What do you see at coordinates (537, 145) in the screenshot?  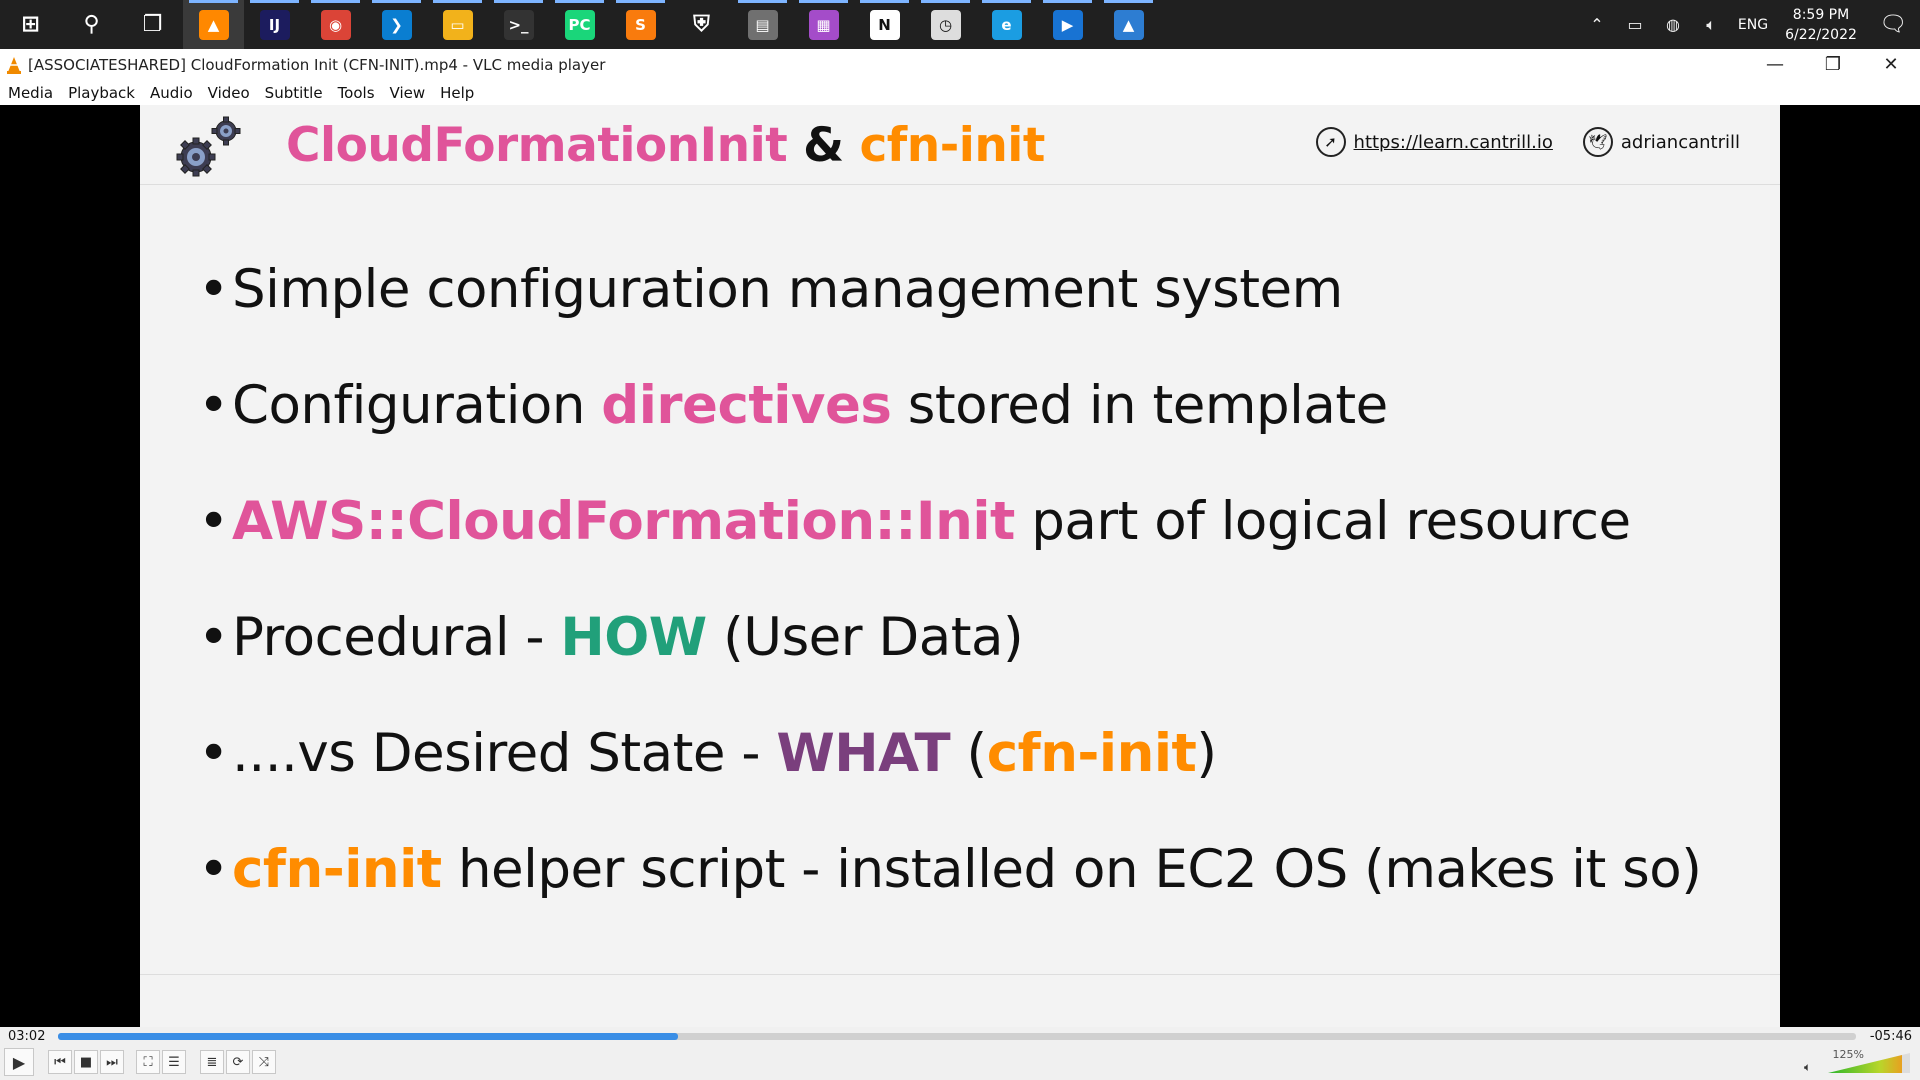 I see `slide-title-part1: CloudFormationInit` at bounding box center [537, 145].